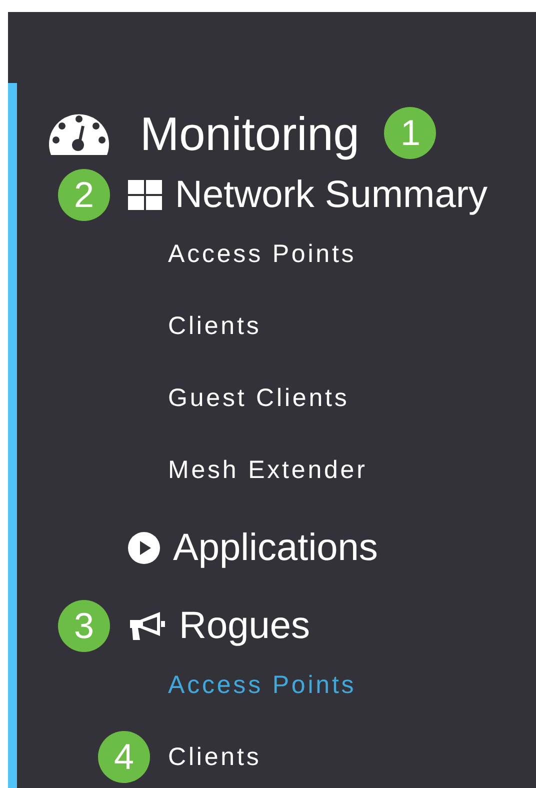 Image resolution: width=536 pixels, height=788 pixels. I want to click on submenu-item: Guest Clients, so click(259, 398).